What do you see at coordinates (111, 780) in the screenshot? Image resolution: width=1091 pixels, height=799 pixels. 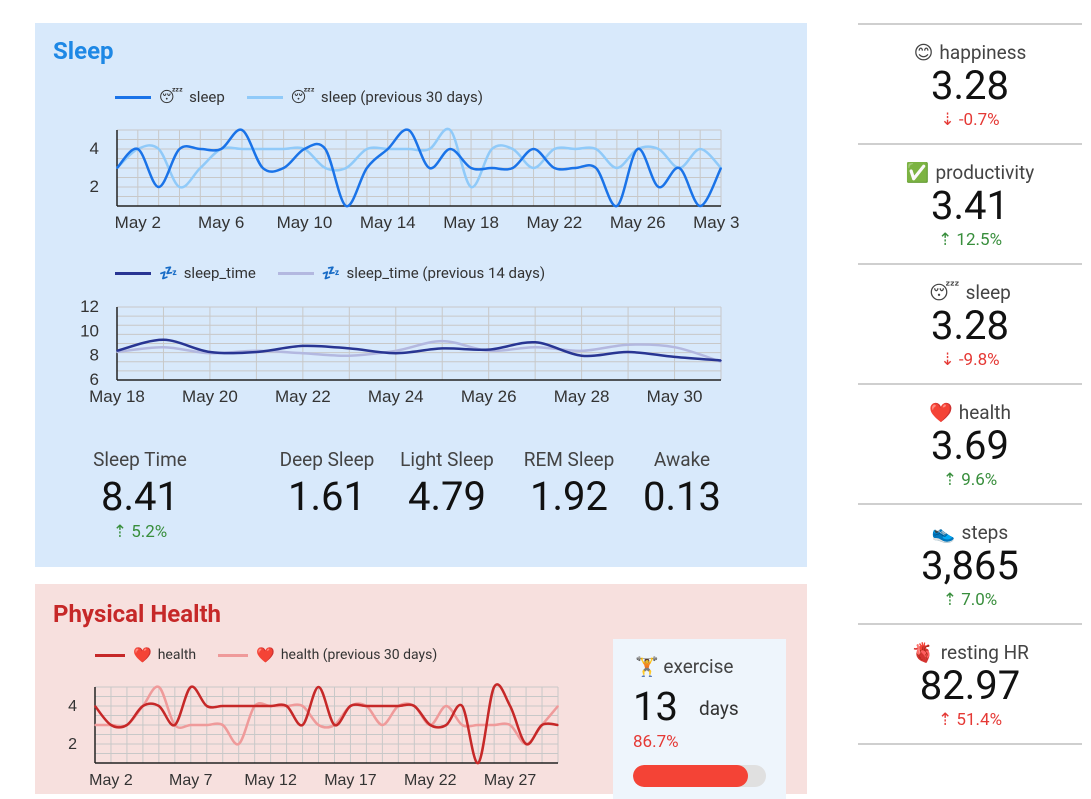 I see `x-tick-label: May 2` at bounding box center [111, 780].